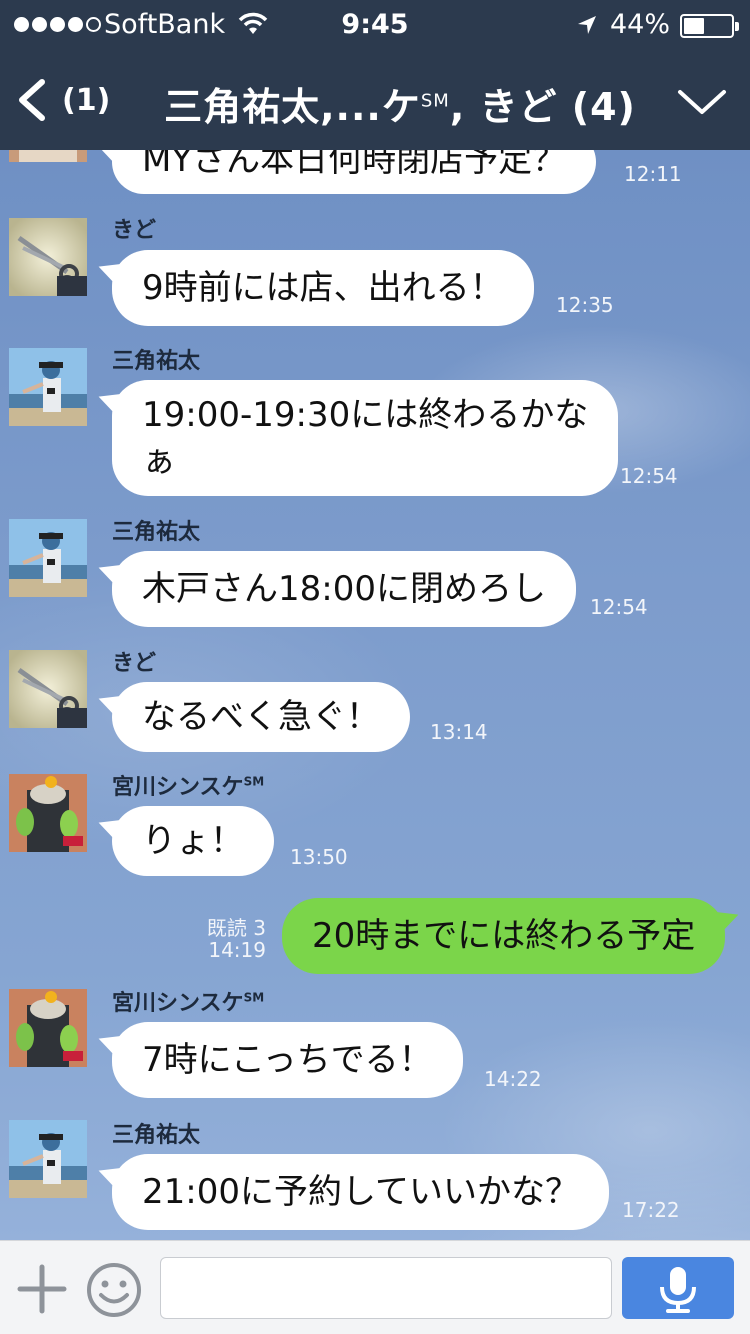 The width and height of the screenshot is (750, 1334). I want to click on message-time: 13:14, so click(459, 732).